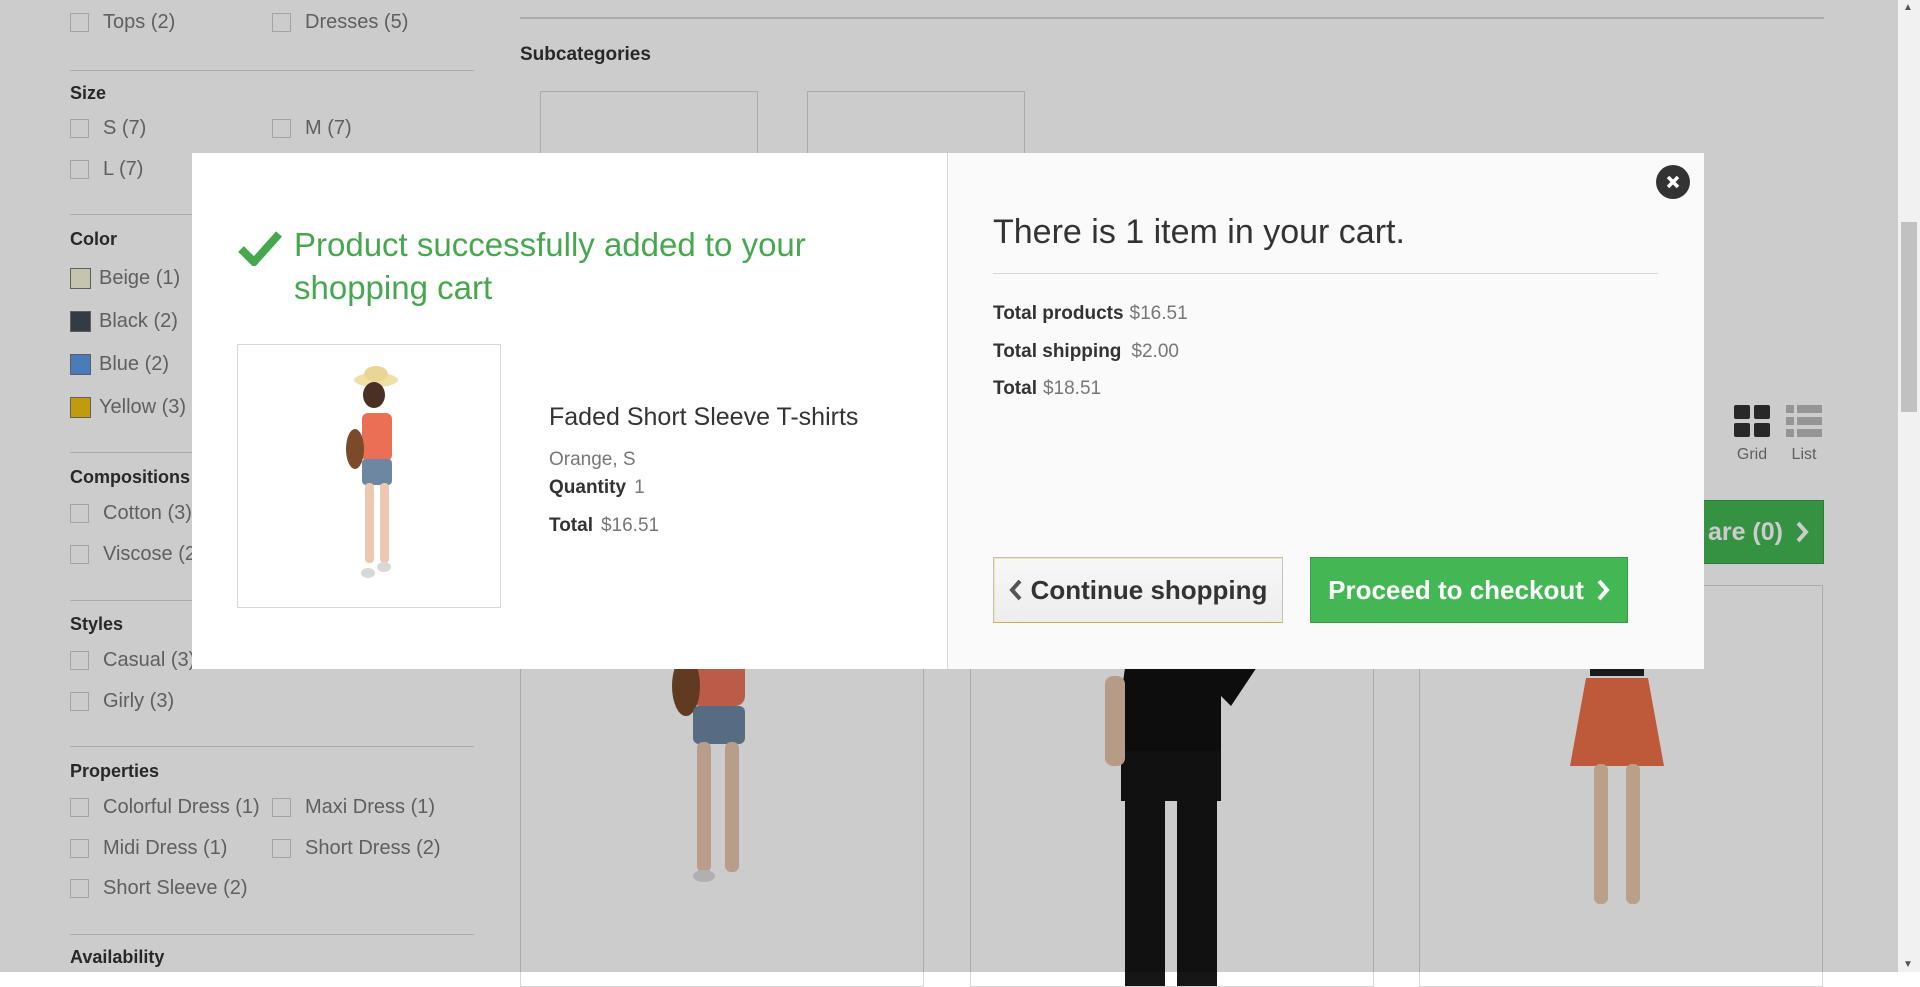 The image size is (1920, 987). I want to click on close-icon, so click(1673, 182).